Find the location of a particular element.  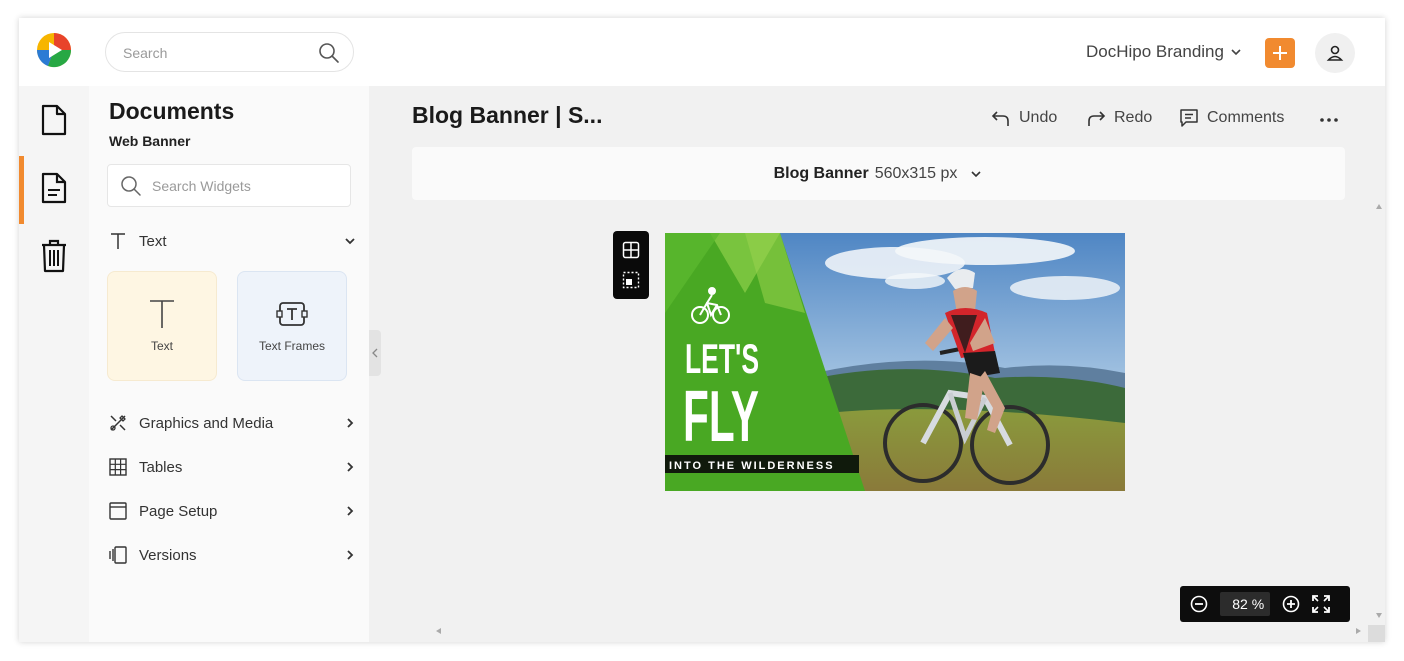

zoom-controls: % is located at coordinates (1265, 604).